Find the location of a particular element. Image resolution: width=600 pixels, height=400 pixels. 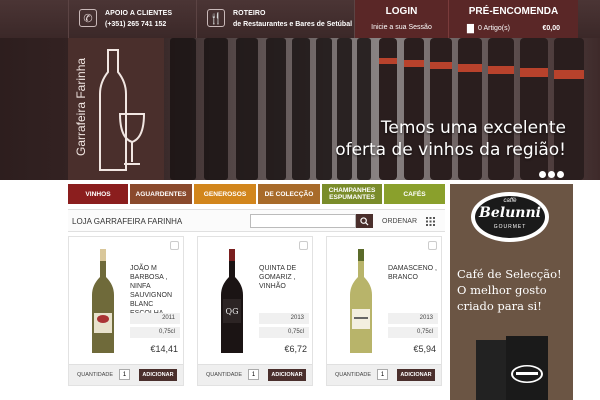

sort-label: ORDENAR is located at coordinates (399, 221).